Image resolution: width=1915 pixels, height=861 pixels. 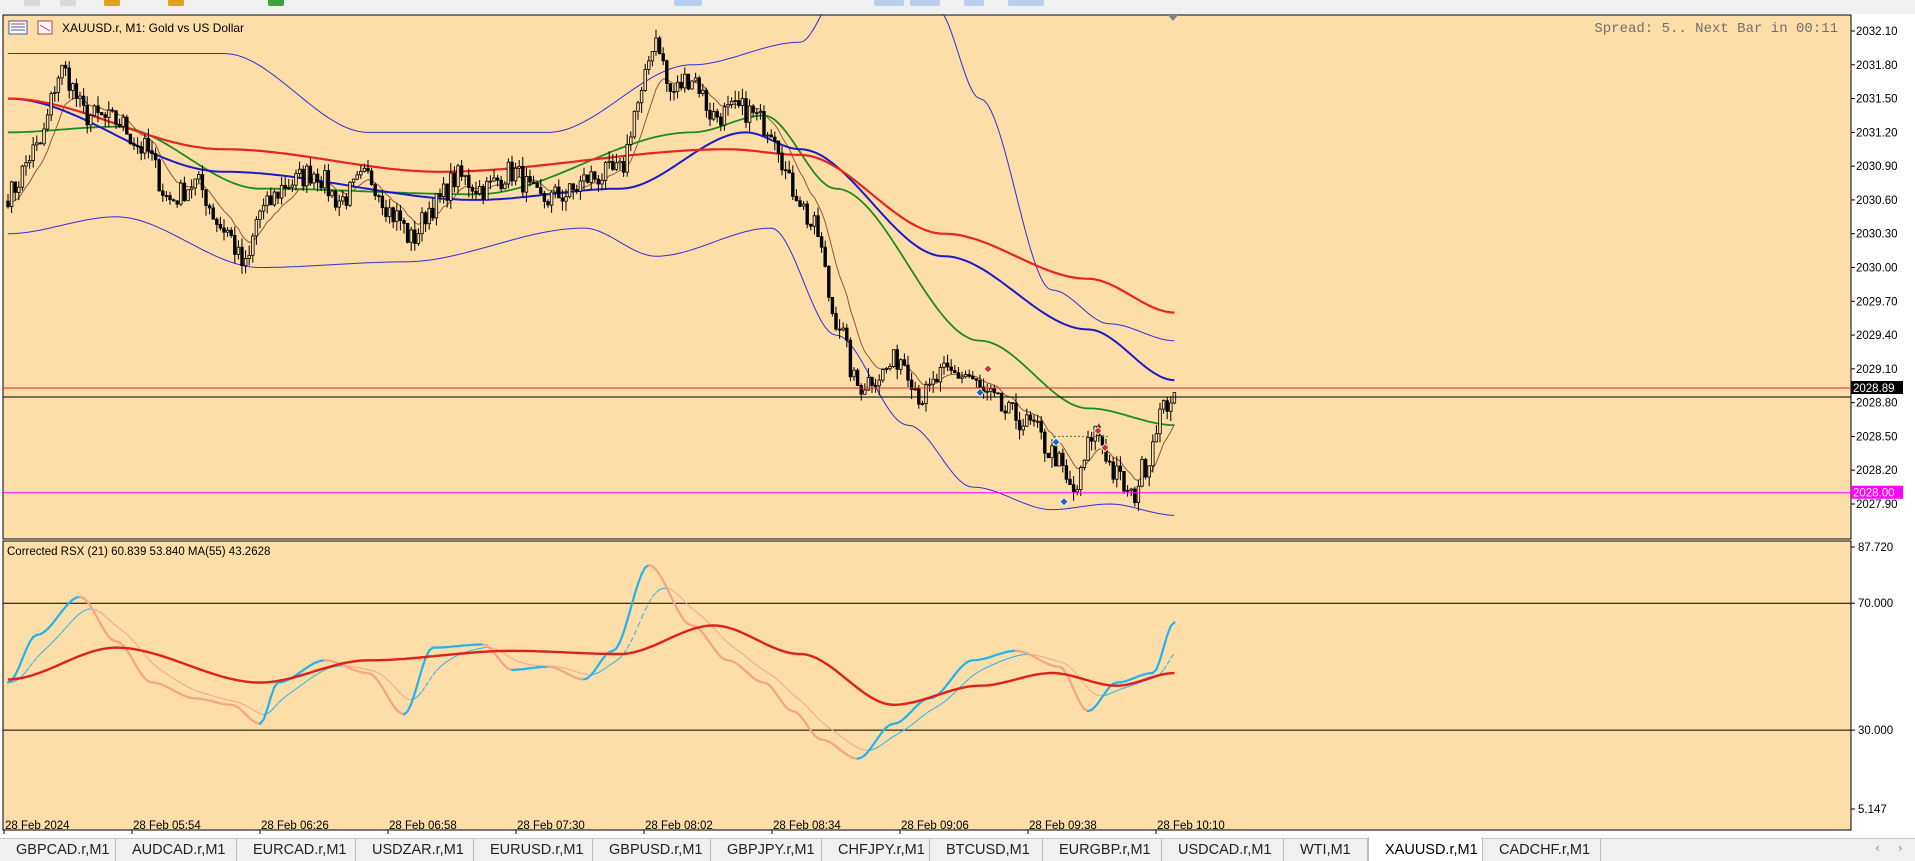 I want to click on tab-eurcad-r-m1: EURCAD.r,M1, so click(x=296, y=850).